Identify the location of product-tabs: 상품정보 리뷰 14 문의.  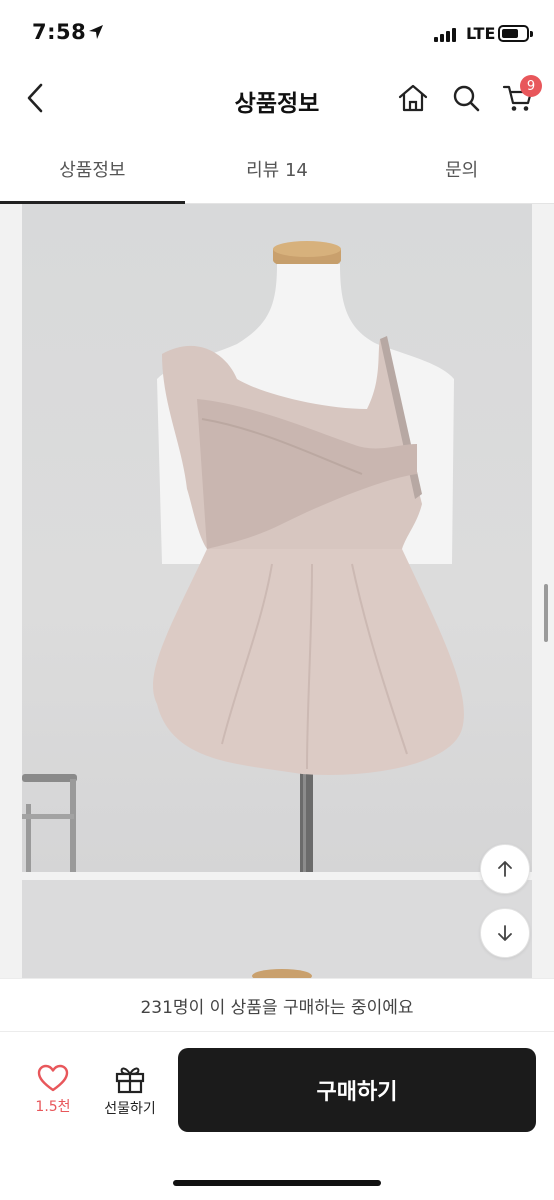
(277, 169).